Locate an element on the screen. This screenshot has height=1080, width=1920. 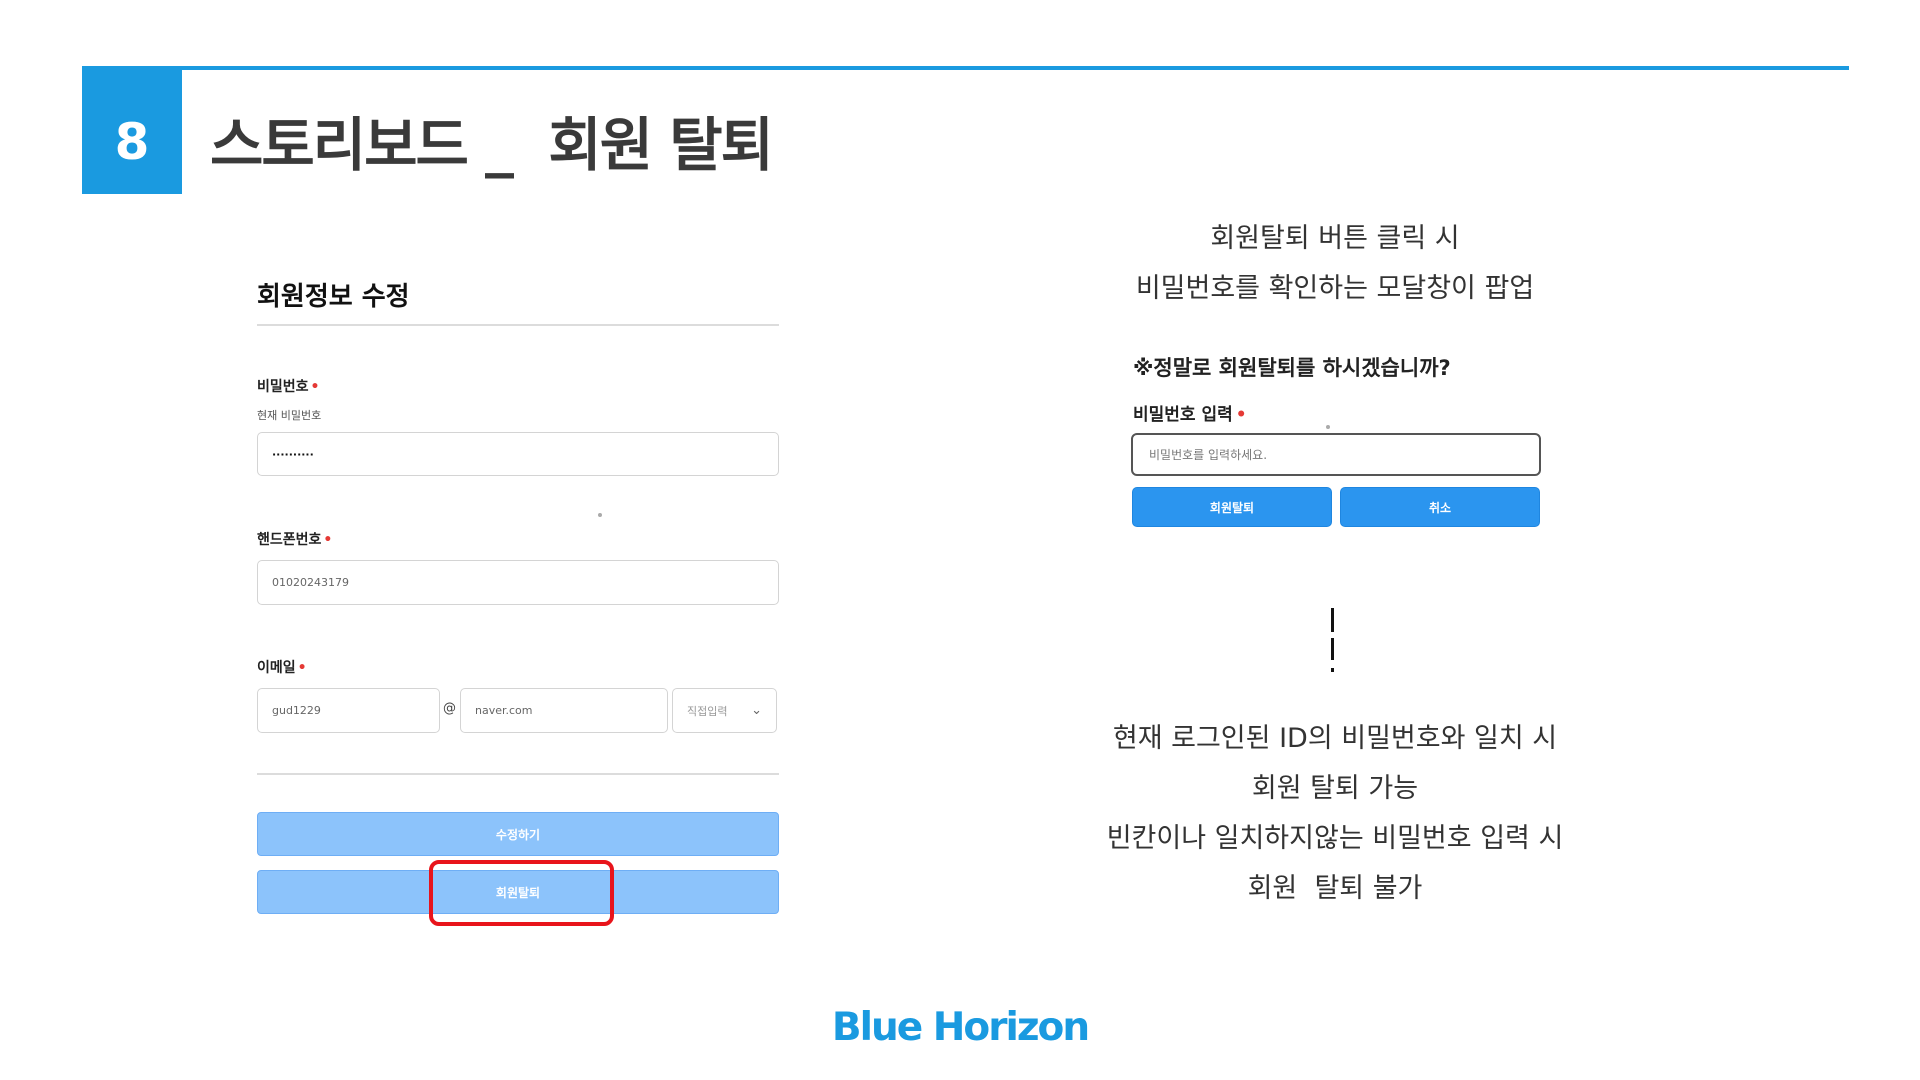
modal-withdraw-button: 회원탈퇴 is located at coordinates (1232, 507).